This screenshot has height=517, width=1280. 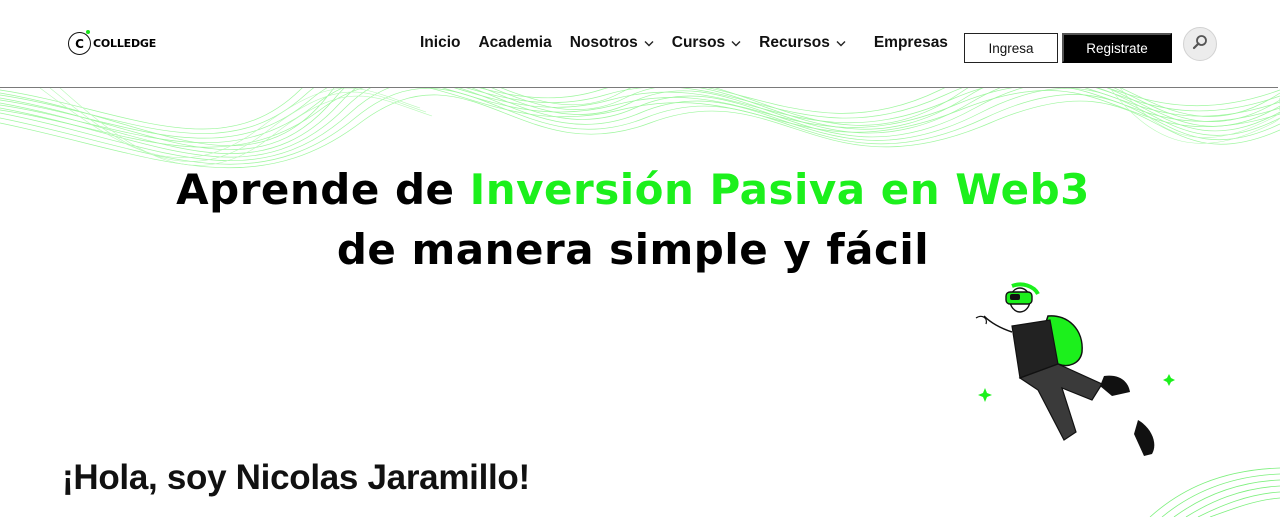 What do you see at coordinates (603, 42) in the screenshot?
I see `nav-item-label: Nosotros` at bounding box center [603, 42].